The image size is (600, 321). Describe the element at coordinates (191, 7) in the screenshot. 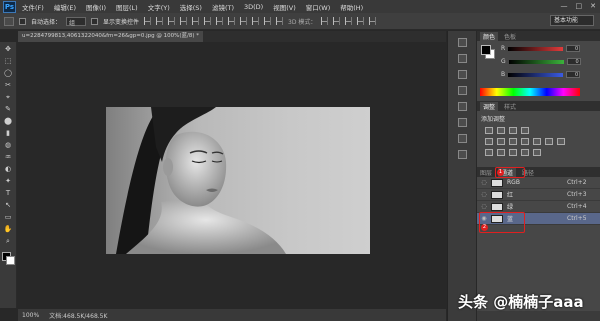

I see `menu-select: 选择(S)` at that location.